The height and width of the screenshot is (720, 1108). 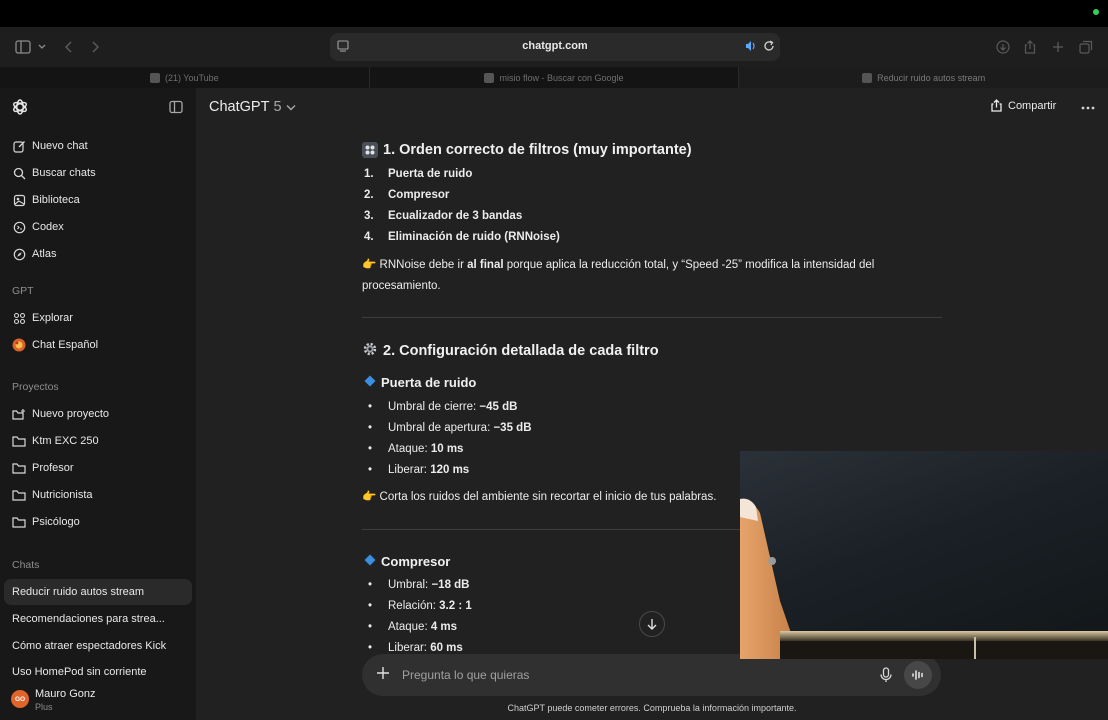 What do you see at coordinates (98, 468) in the screenshot?
I see `project-item: Profesor` at bounding box center [98, 468].